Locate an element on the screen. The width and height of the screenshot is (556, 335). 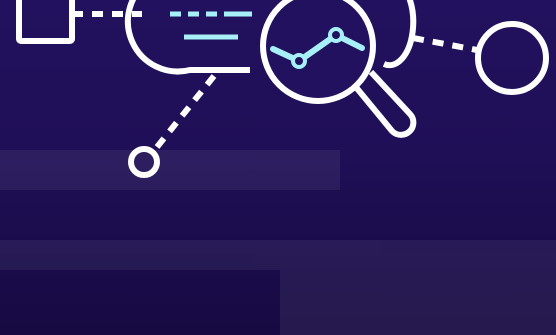
square-node-icon is located at coordinates (45, 22).